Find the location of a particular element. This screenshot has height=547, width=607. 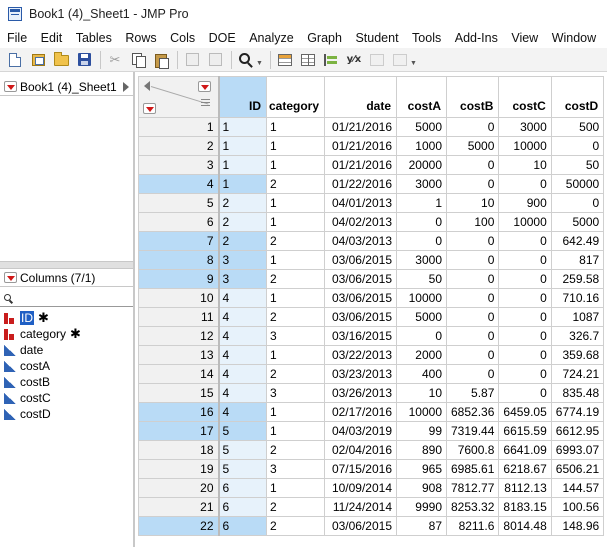

cell-costa: 10 is located at coordinates (421, 393).